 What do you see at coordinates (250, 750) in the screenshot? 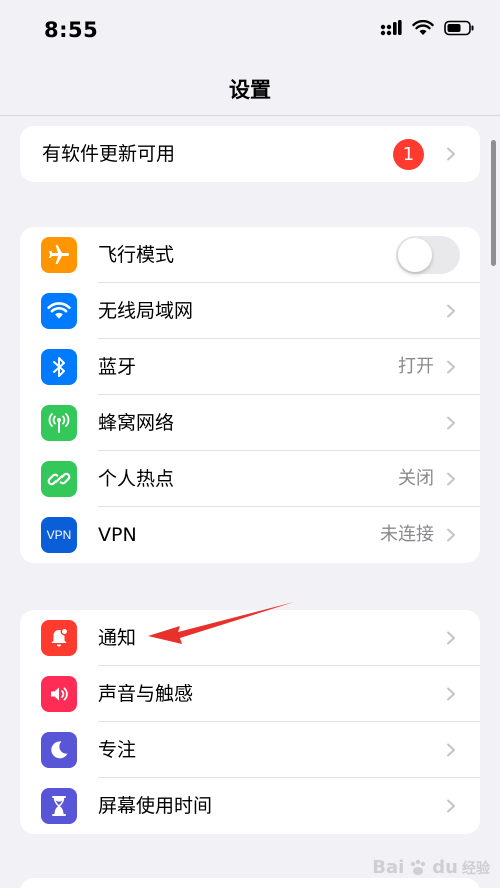
I see `focus-row: 专注` at bounding box center [250, 750].